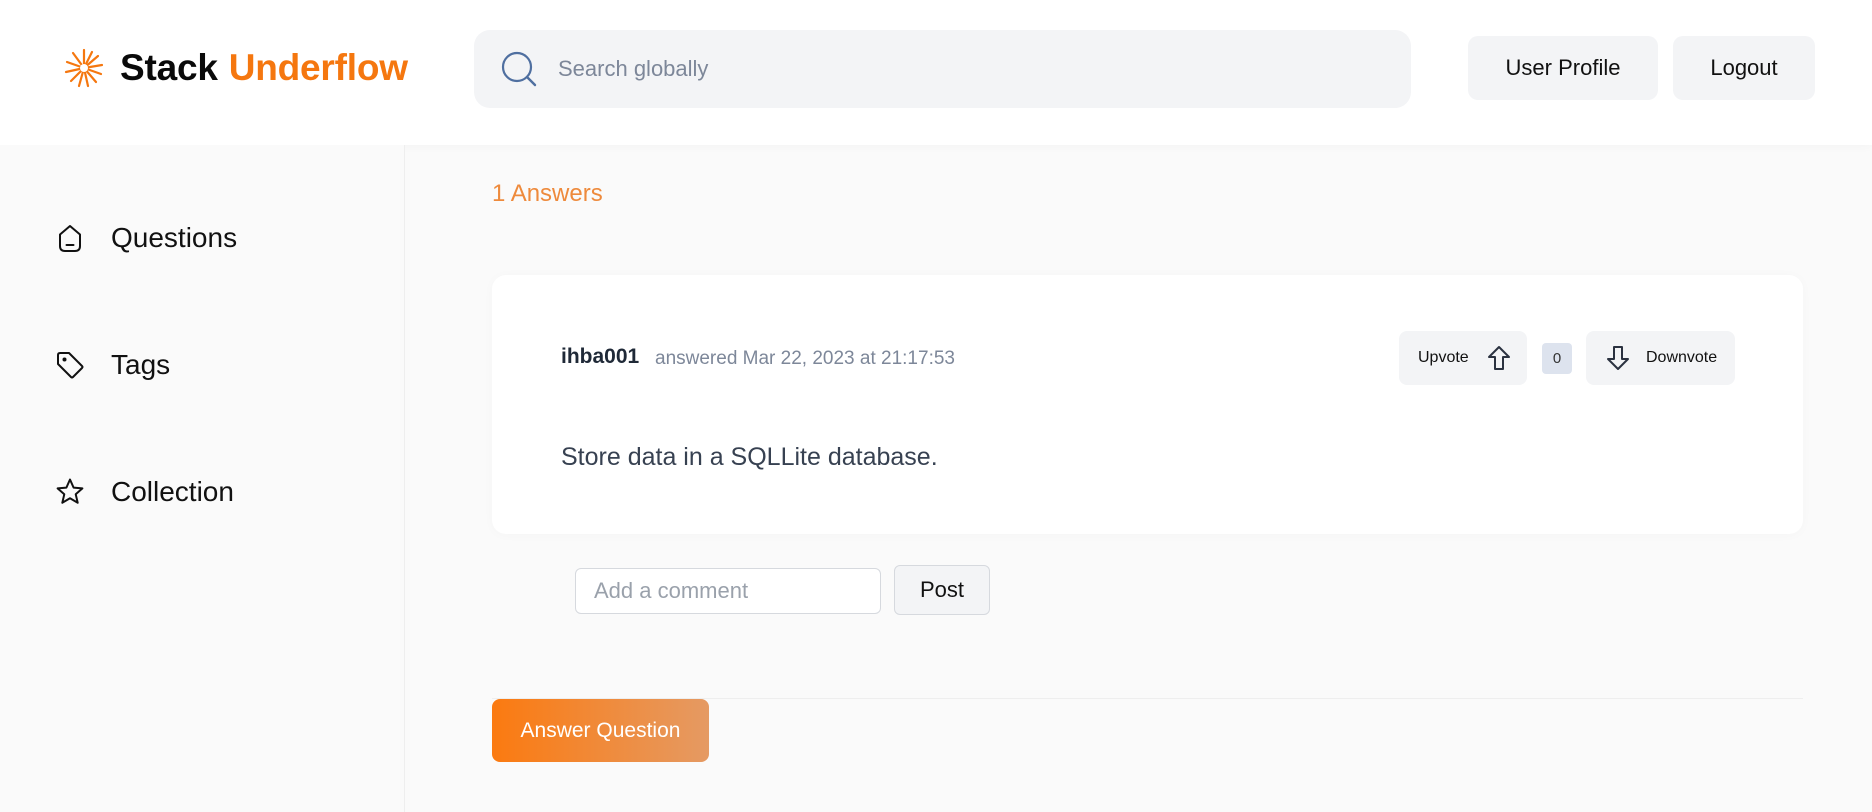 The height and width of the screenshot is (812, 1872). I want to click on global-search, so click(942, 69).